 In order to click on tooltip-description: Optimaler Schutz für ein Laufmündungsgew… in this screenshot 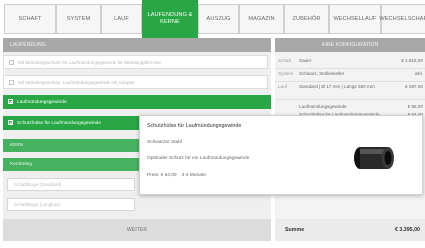, I will do `click(198, 158)`.